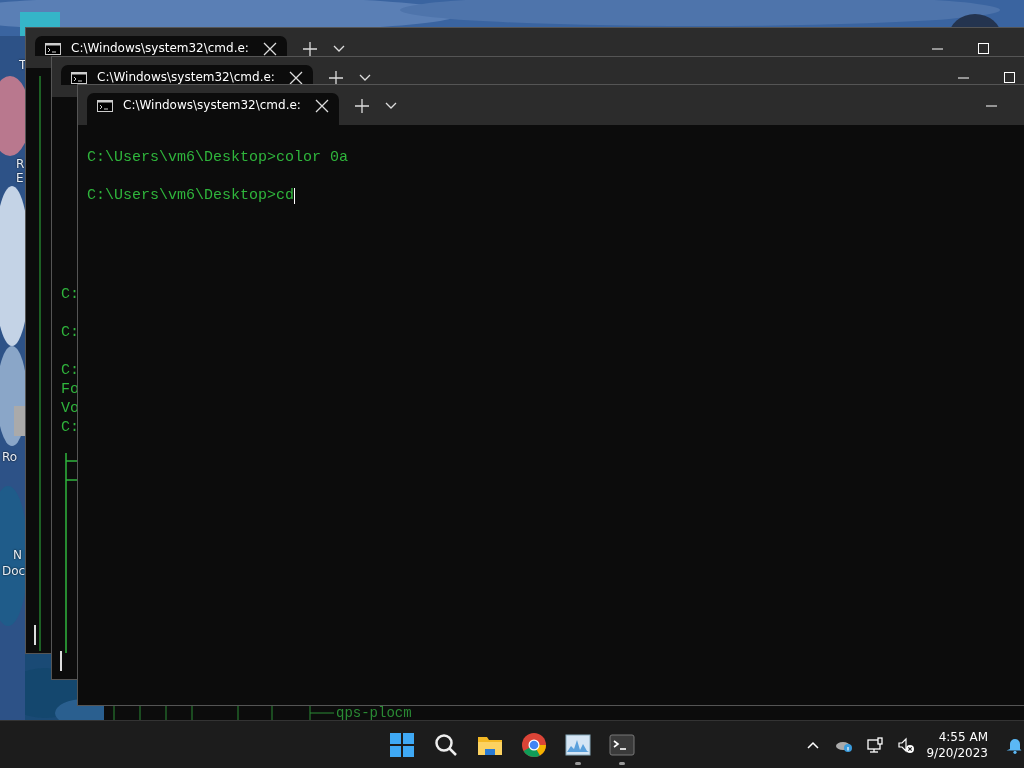 The height and width of the screenshot is (768, 1024). What do you see at coordinates (844, 746) in the screenshot?
I see `cloud-icon` at bounding box center [844, 746].